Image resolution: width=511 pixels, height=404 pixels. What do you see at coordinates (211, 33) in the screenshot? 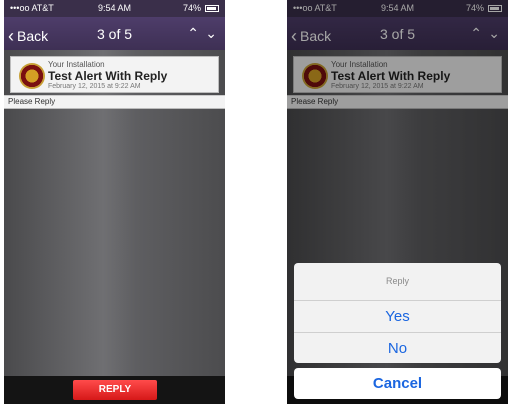
I see `chevron-down-icon: ⌄` at bounding box center [211, 33].